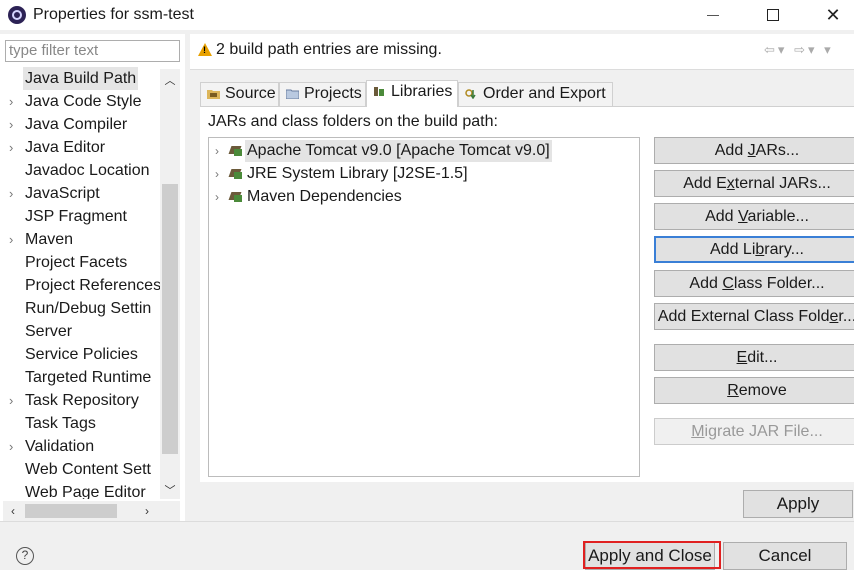 This screenshot has height=570, width=854. I want to click on sidebar-horizontal-scrollbar: ‹ ›, so click(81, 511).